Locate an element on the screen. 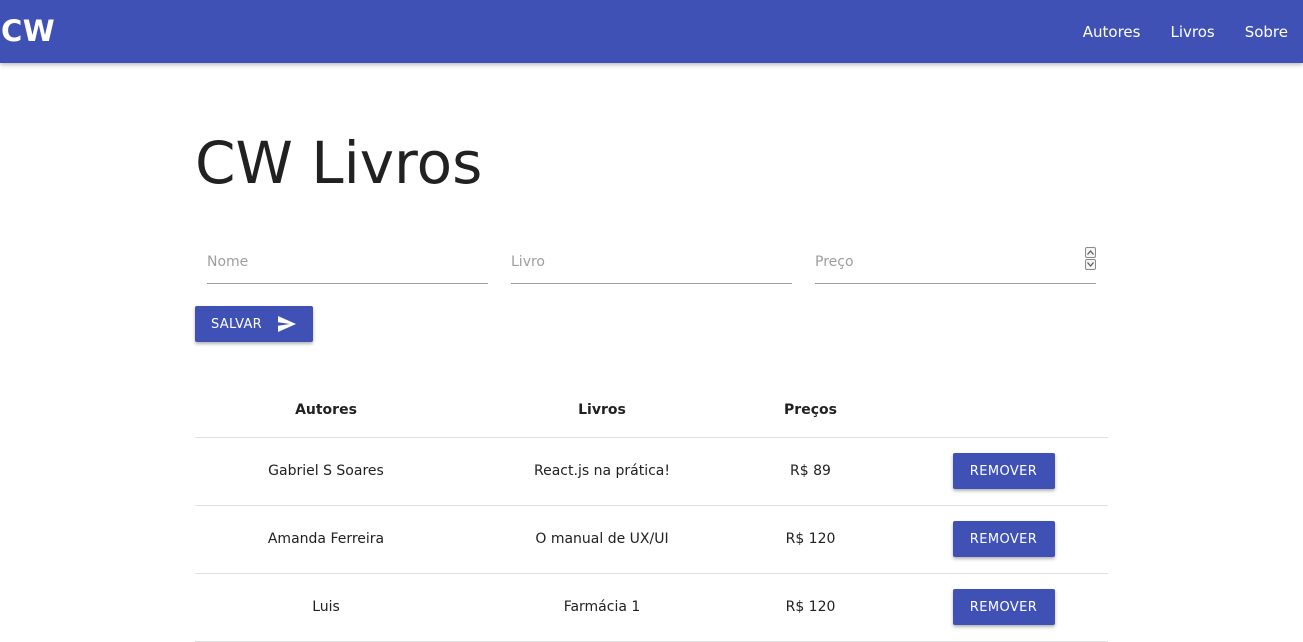 This screenshot has width=1303, height=642. nome-input is located at coordinates (347, 262).